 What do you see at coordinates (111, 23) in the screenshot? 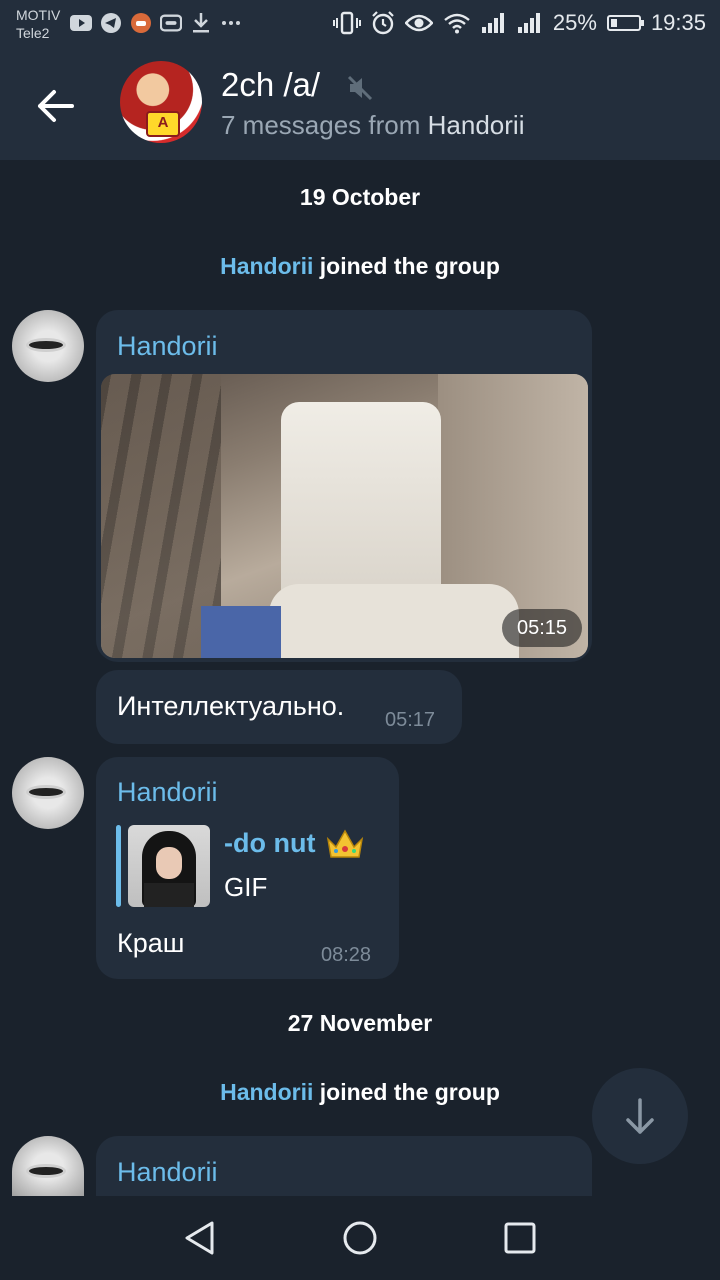
I see `telegram-icon` at bounding box center [111, 23].